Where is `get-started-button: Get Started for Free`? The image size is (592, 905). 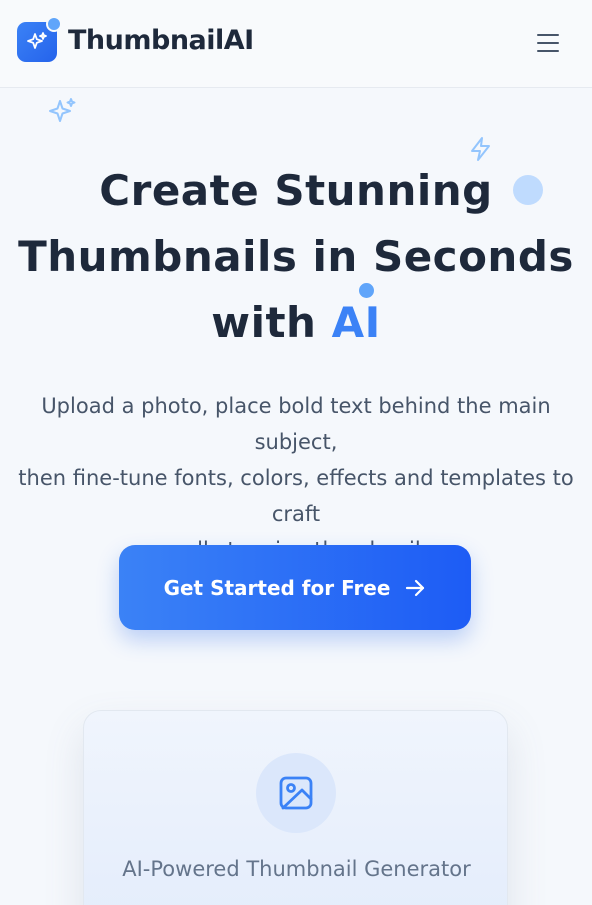
get-started-button: Get Started for Free is located at coordinates (295, 587).